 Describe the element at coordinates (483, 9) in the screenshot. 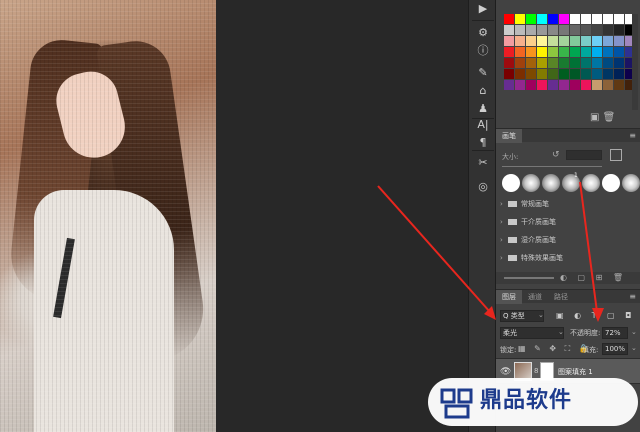

I see `play-icon: ▶` at that location.